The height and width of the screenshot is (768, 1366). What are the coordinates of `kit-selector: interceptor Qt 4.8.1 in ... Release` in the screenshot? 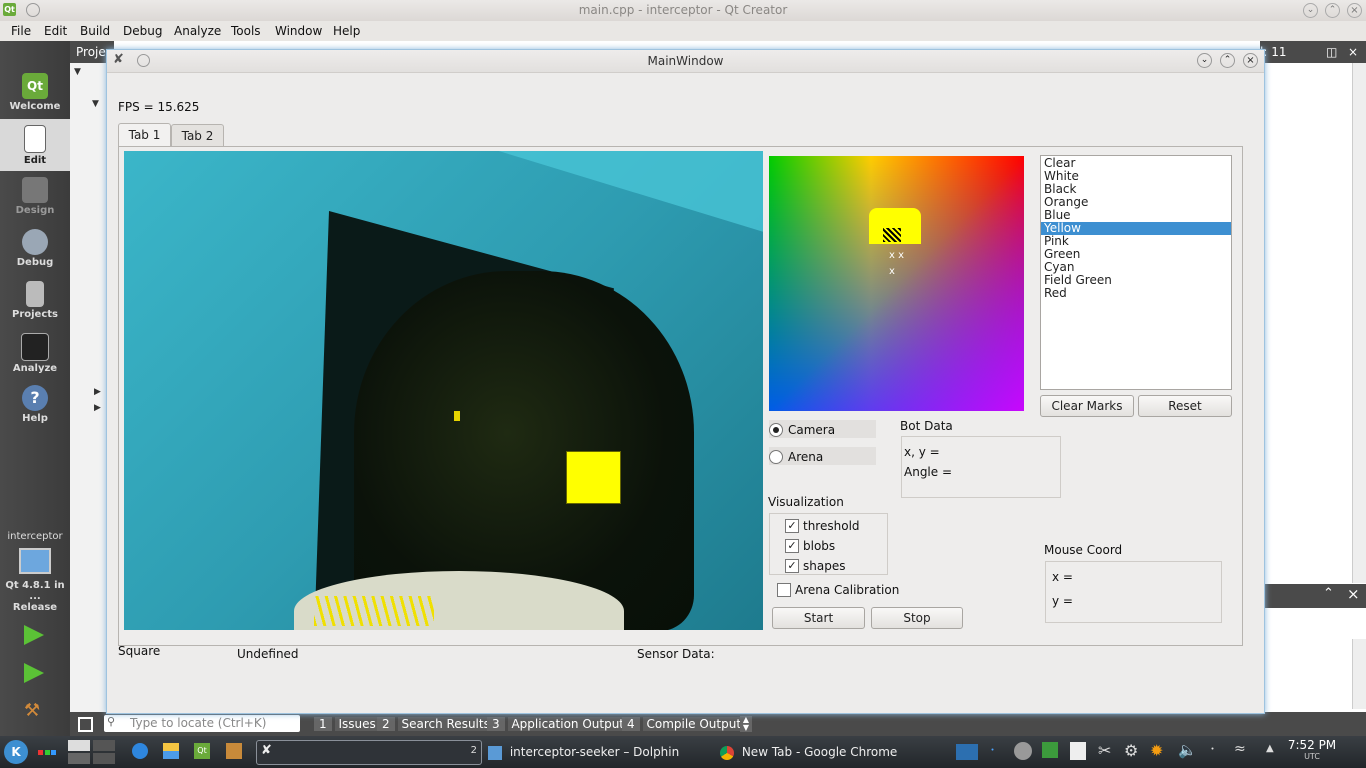 It's located at (35, 572).